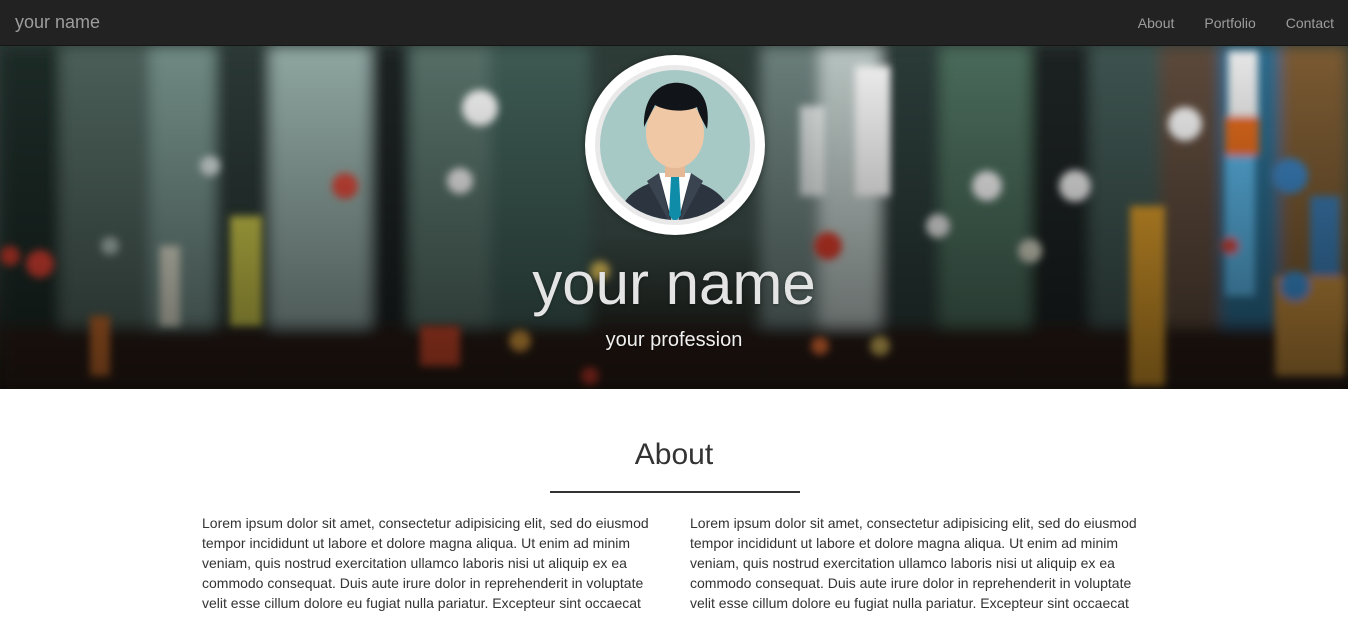  I want to click on navbar: your name About Portfolio Contact, so click(674, 23).